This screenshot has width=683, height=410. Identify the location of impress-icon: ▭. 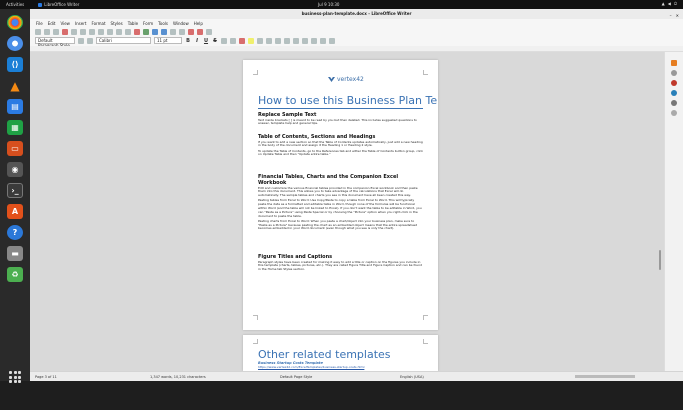
(15, 148).